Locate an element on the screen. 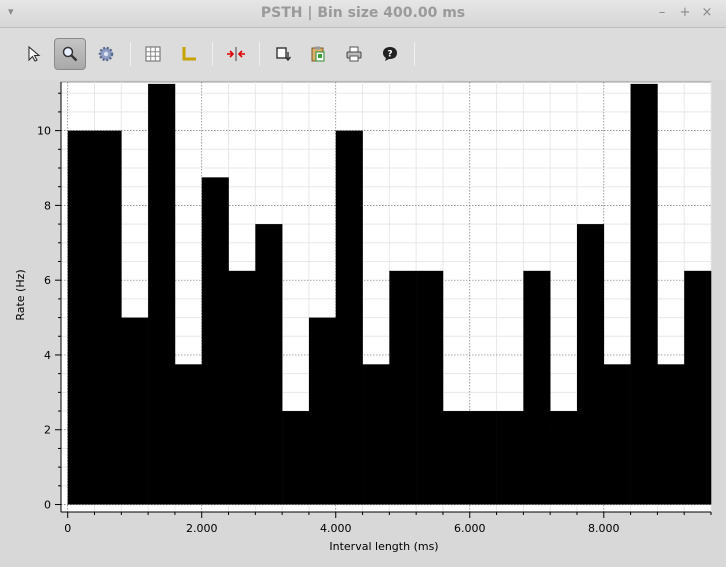  grid-icon is located at coordinates (153, 54).